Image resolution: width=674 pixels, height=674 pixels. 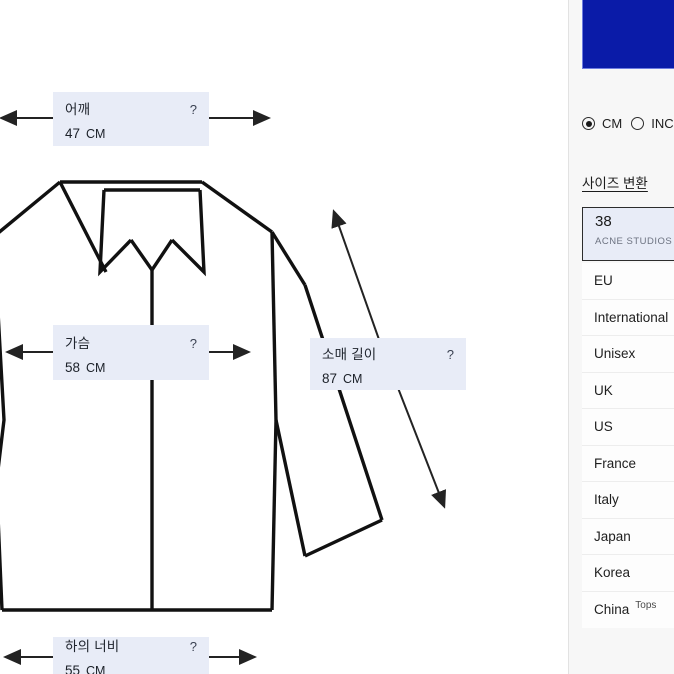 I want to click on region-item-japan: Japan, so click(x=628, y=536).